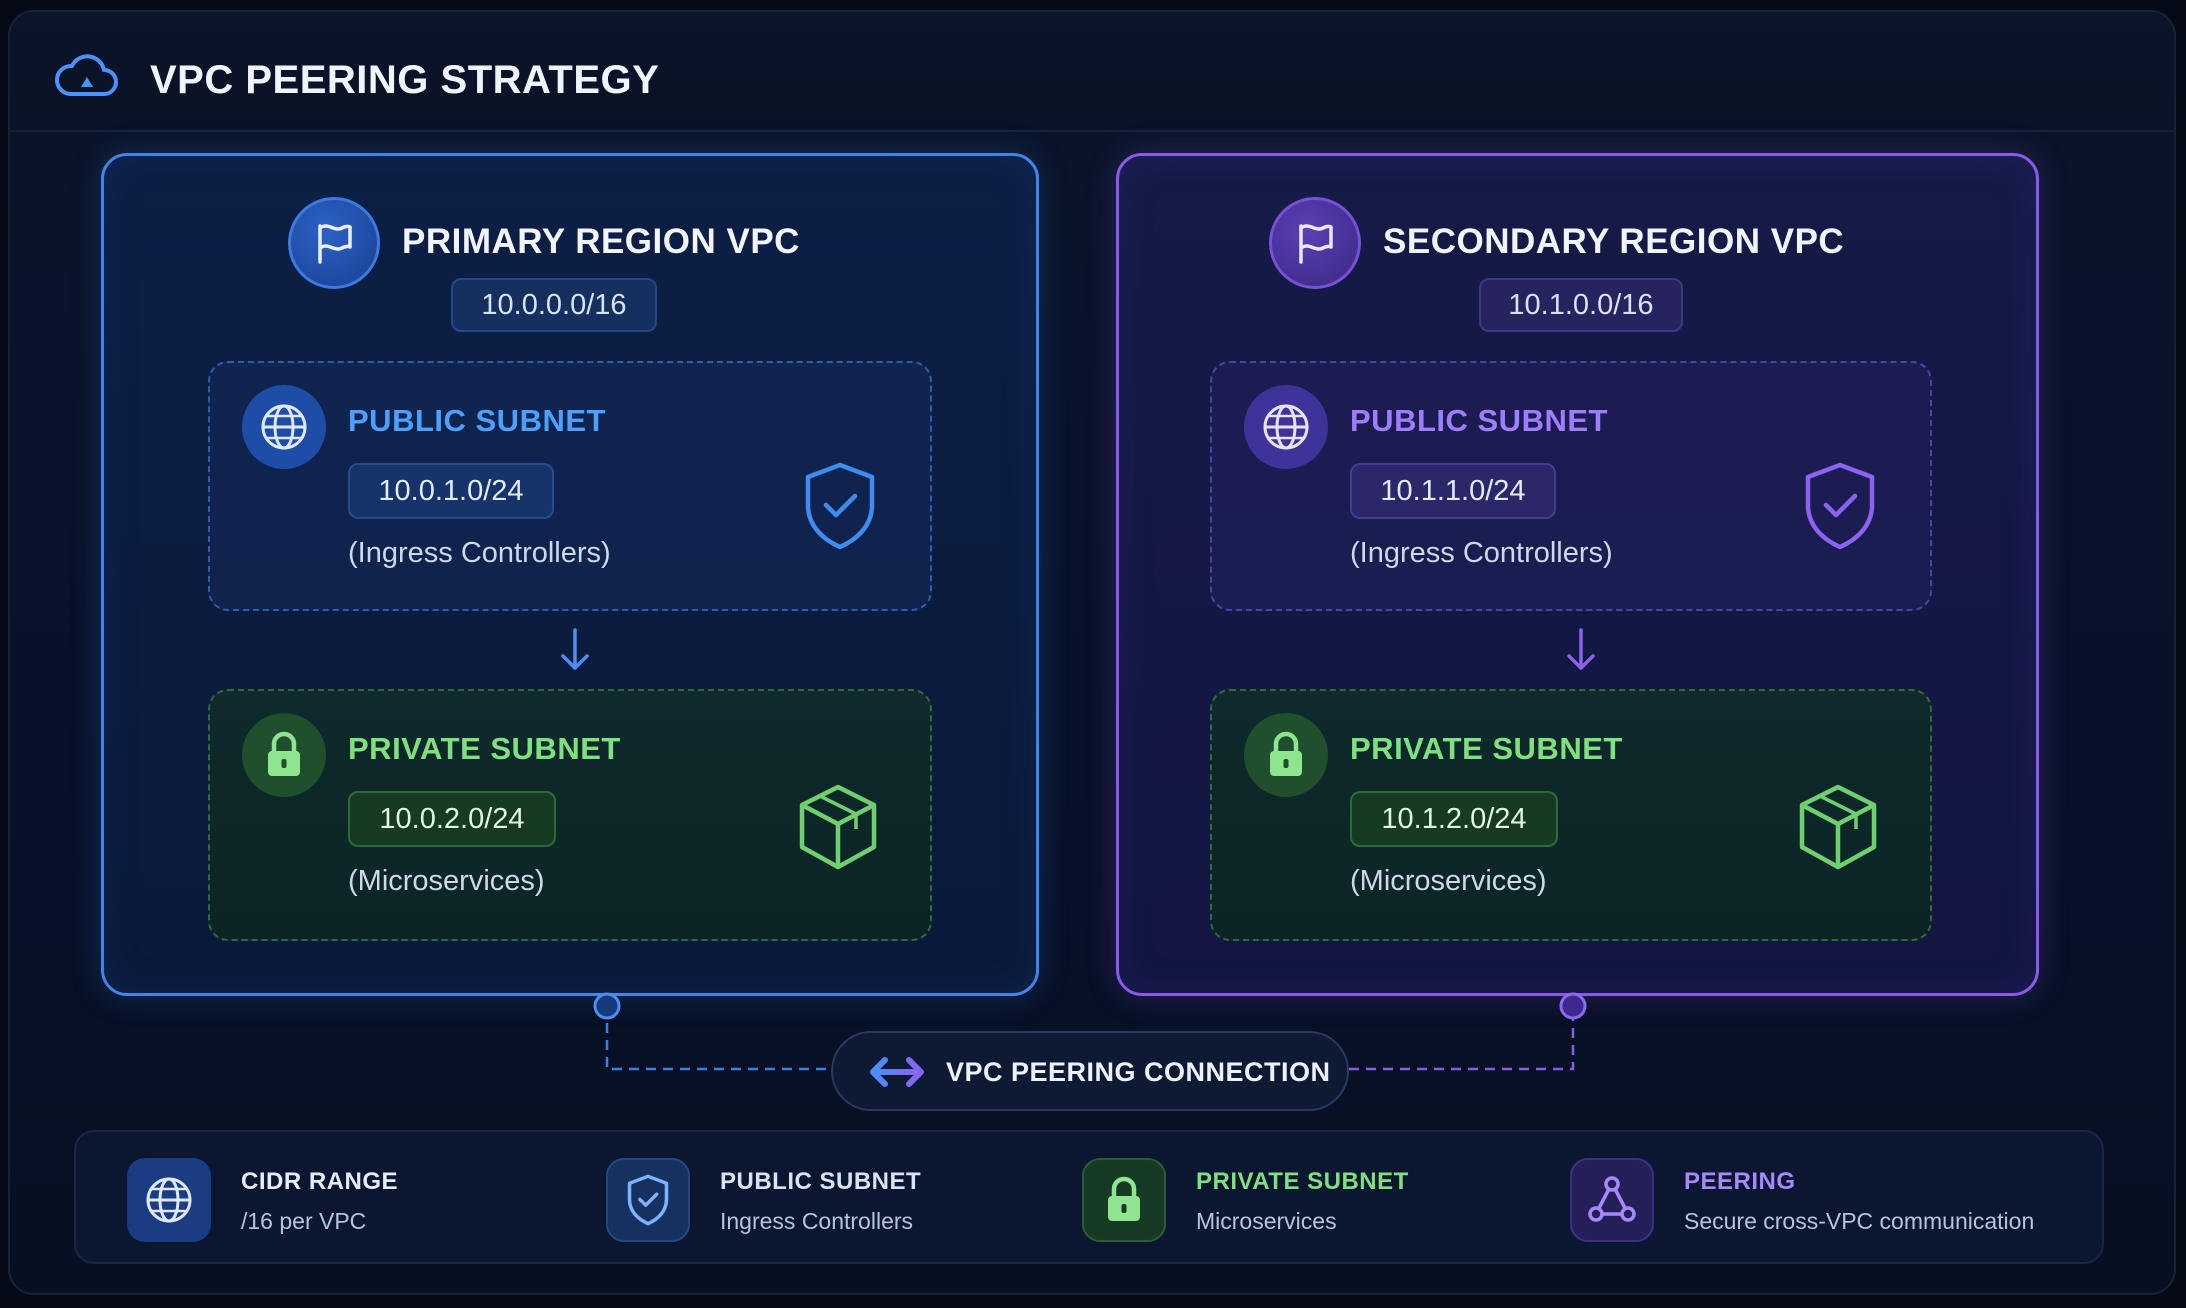  What do you see at coordinates (405, 80) in the screenshot?
I see `page-title: VPC PEERING STRATEGY` at bounding box center [405, 80].